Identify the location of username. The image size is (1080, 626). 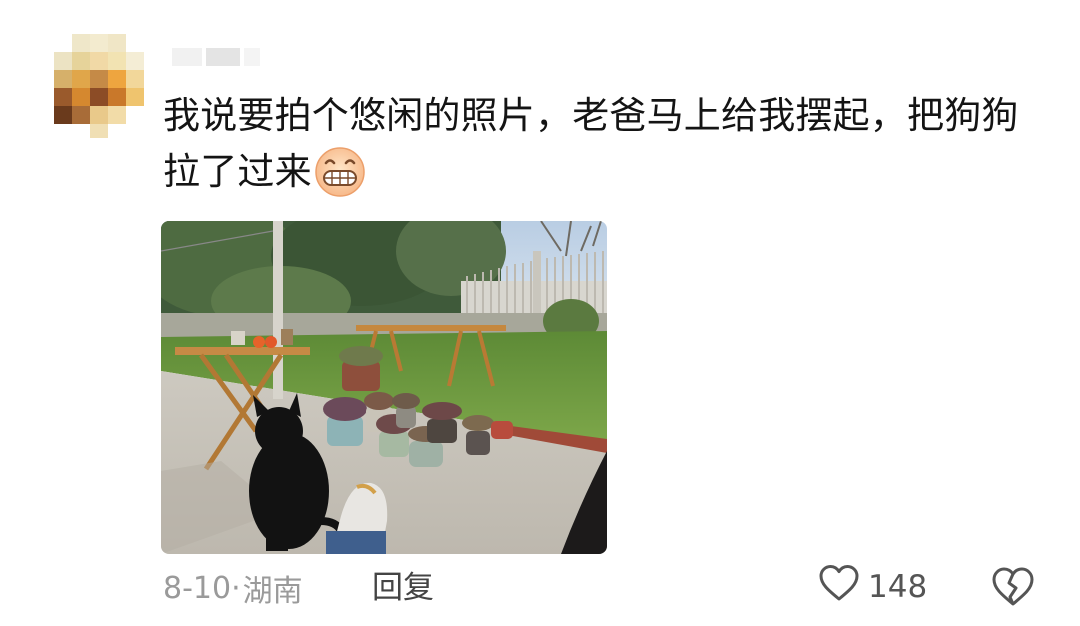
(216, 57).